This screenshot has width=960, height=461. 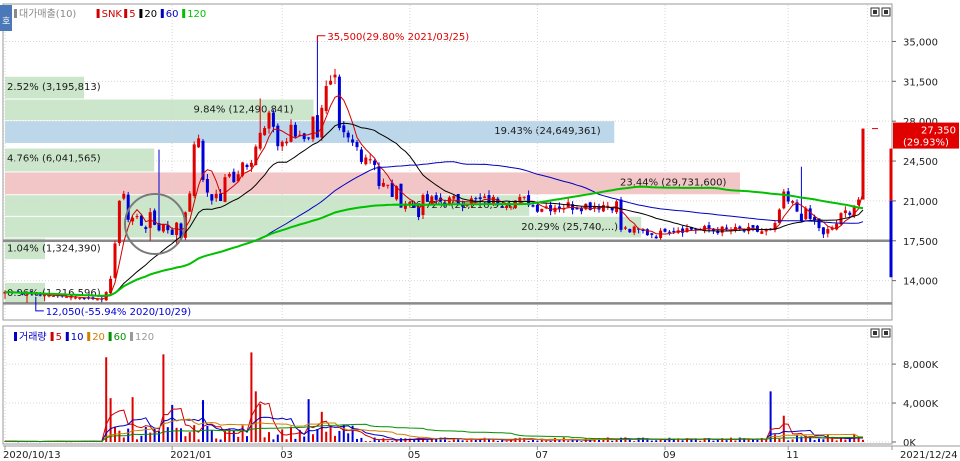 What do you see at coordinates (921, 365) in the screenshot?
I see `volume-tick-label: 8,000K` at bounding box center [921, 365].